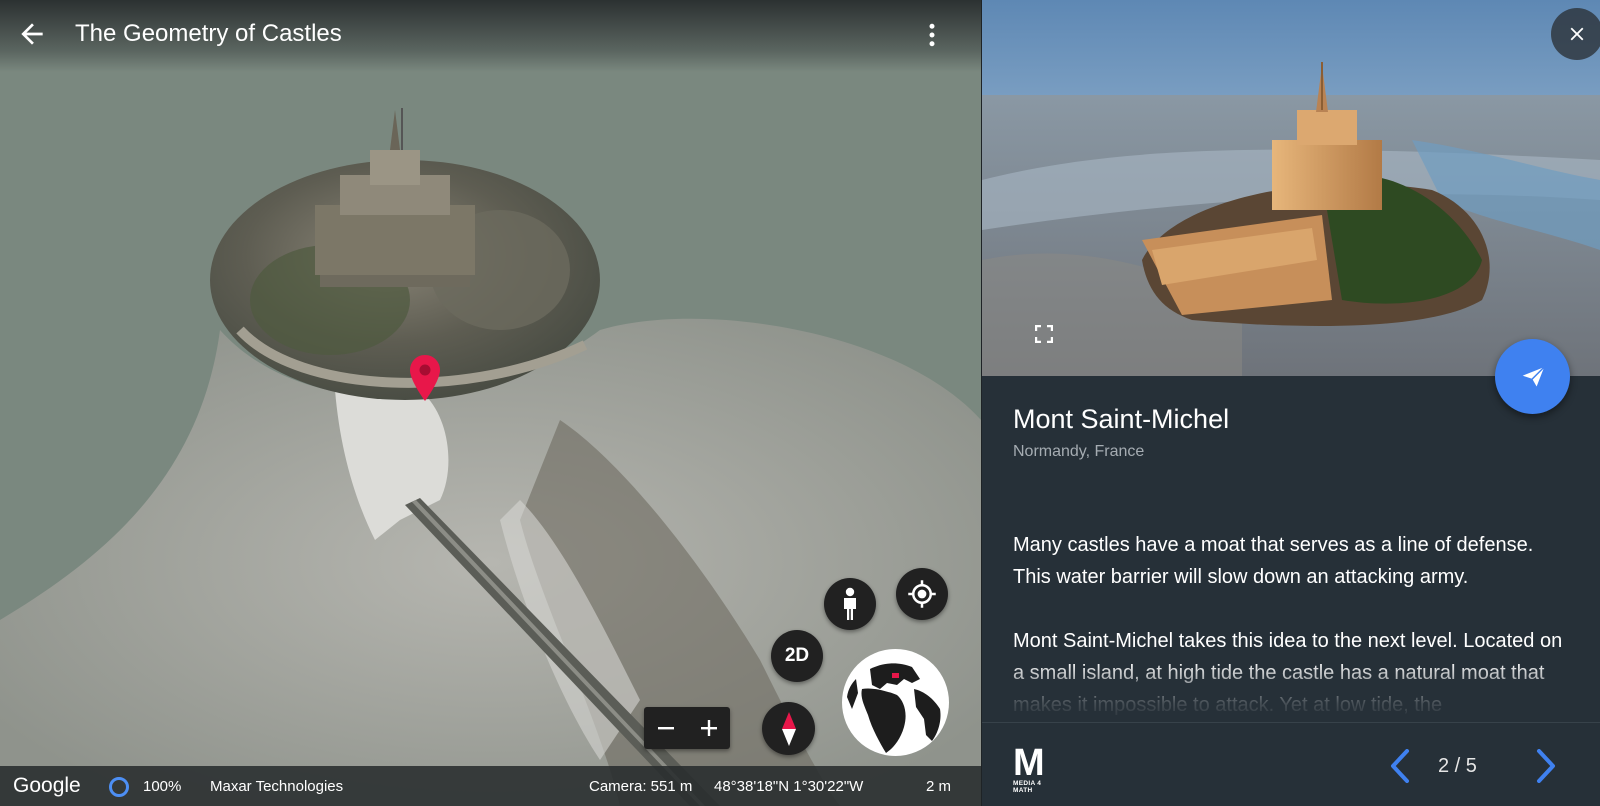 The width and height of the screenshot is (1600, 806). What do you see at coordinates (1121, 419) in the screenshot?
I see `place-title: Mont Saint-Michel` at bounding box center [1121, 419].